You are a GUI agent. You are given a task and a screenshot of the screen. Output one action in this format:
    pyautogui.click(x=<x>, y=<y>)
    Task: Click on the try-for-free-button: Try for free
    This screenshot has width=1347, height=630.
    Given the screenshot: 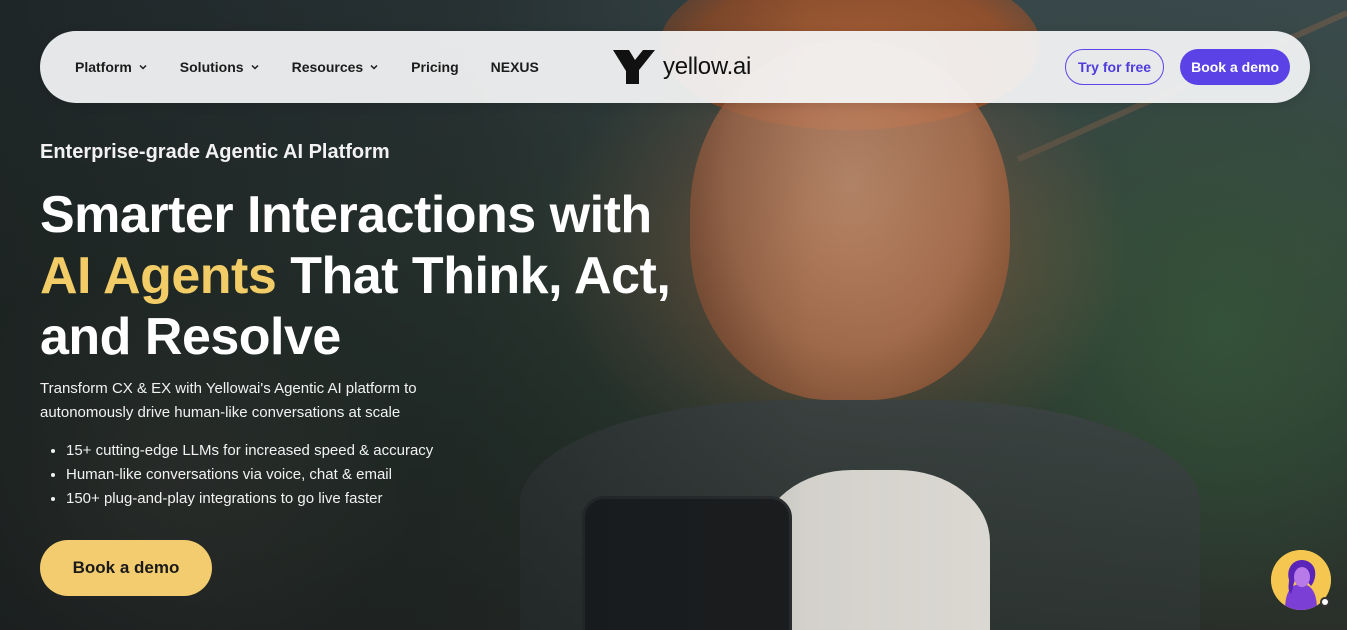 What is the action you would take?
    pyautogui.click(x=1114, y=67)
    